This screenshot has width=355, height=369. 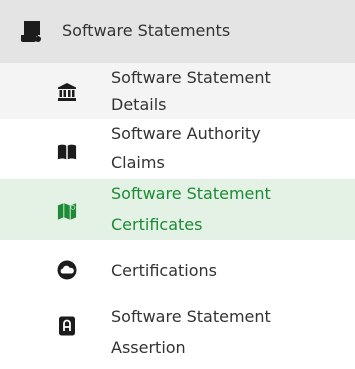 I want to click on map-icon, so click(x=67, y=211).